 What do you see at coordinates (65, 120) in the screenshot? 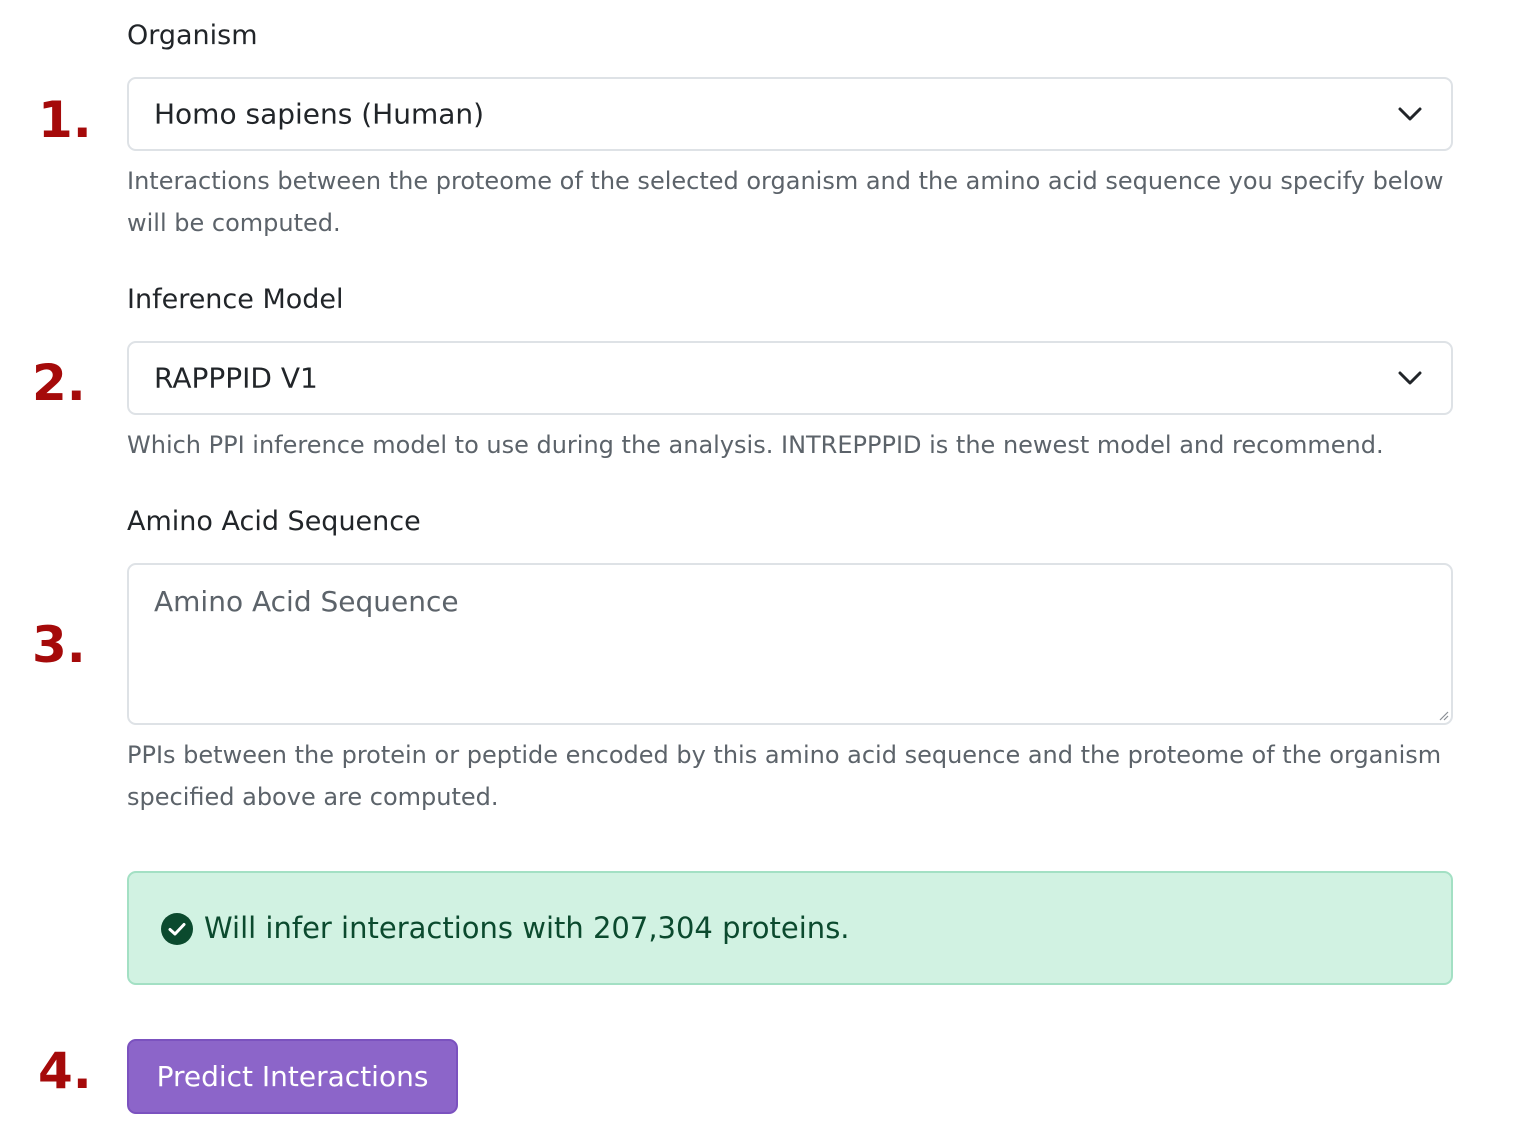
I see `step-number-1: 1.` at bounding box center [65, 120].